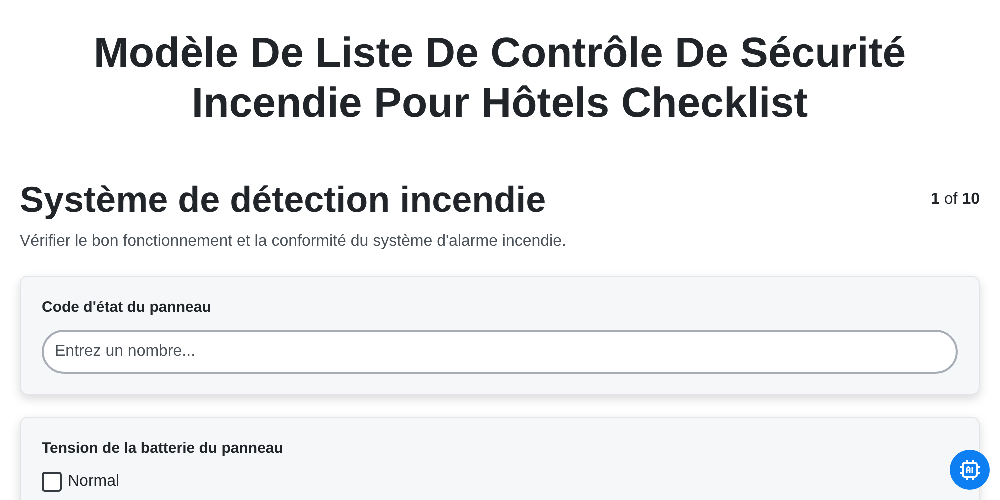  Describe the element at coordinates (294, 242) in the screenshot. I see `section-description: Vérifier le bon fonctionnement et la conformité du système d'alarme incendie.` at that location.